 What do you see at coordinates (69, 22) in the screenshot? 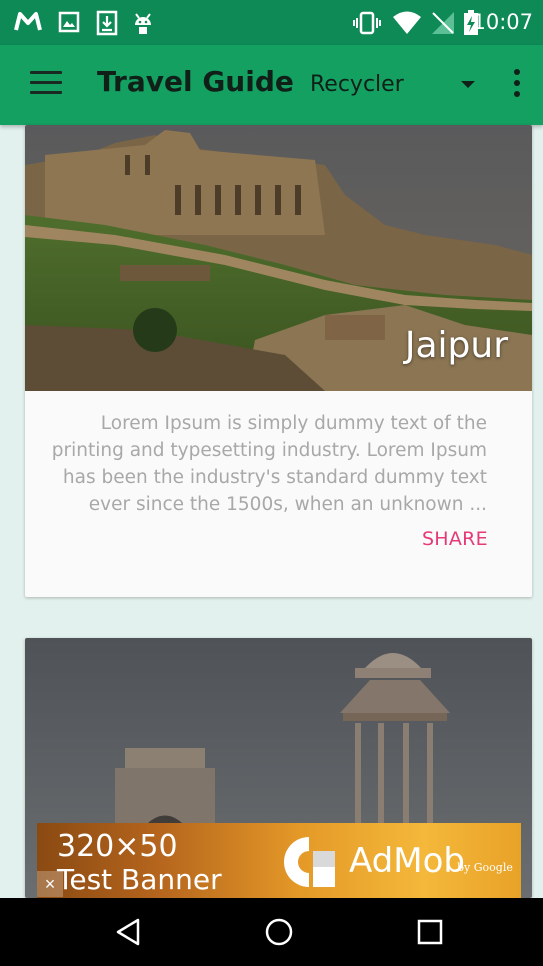
I see `image-icon` at bounding box center [69, 22].